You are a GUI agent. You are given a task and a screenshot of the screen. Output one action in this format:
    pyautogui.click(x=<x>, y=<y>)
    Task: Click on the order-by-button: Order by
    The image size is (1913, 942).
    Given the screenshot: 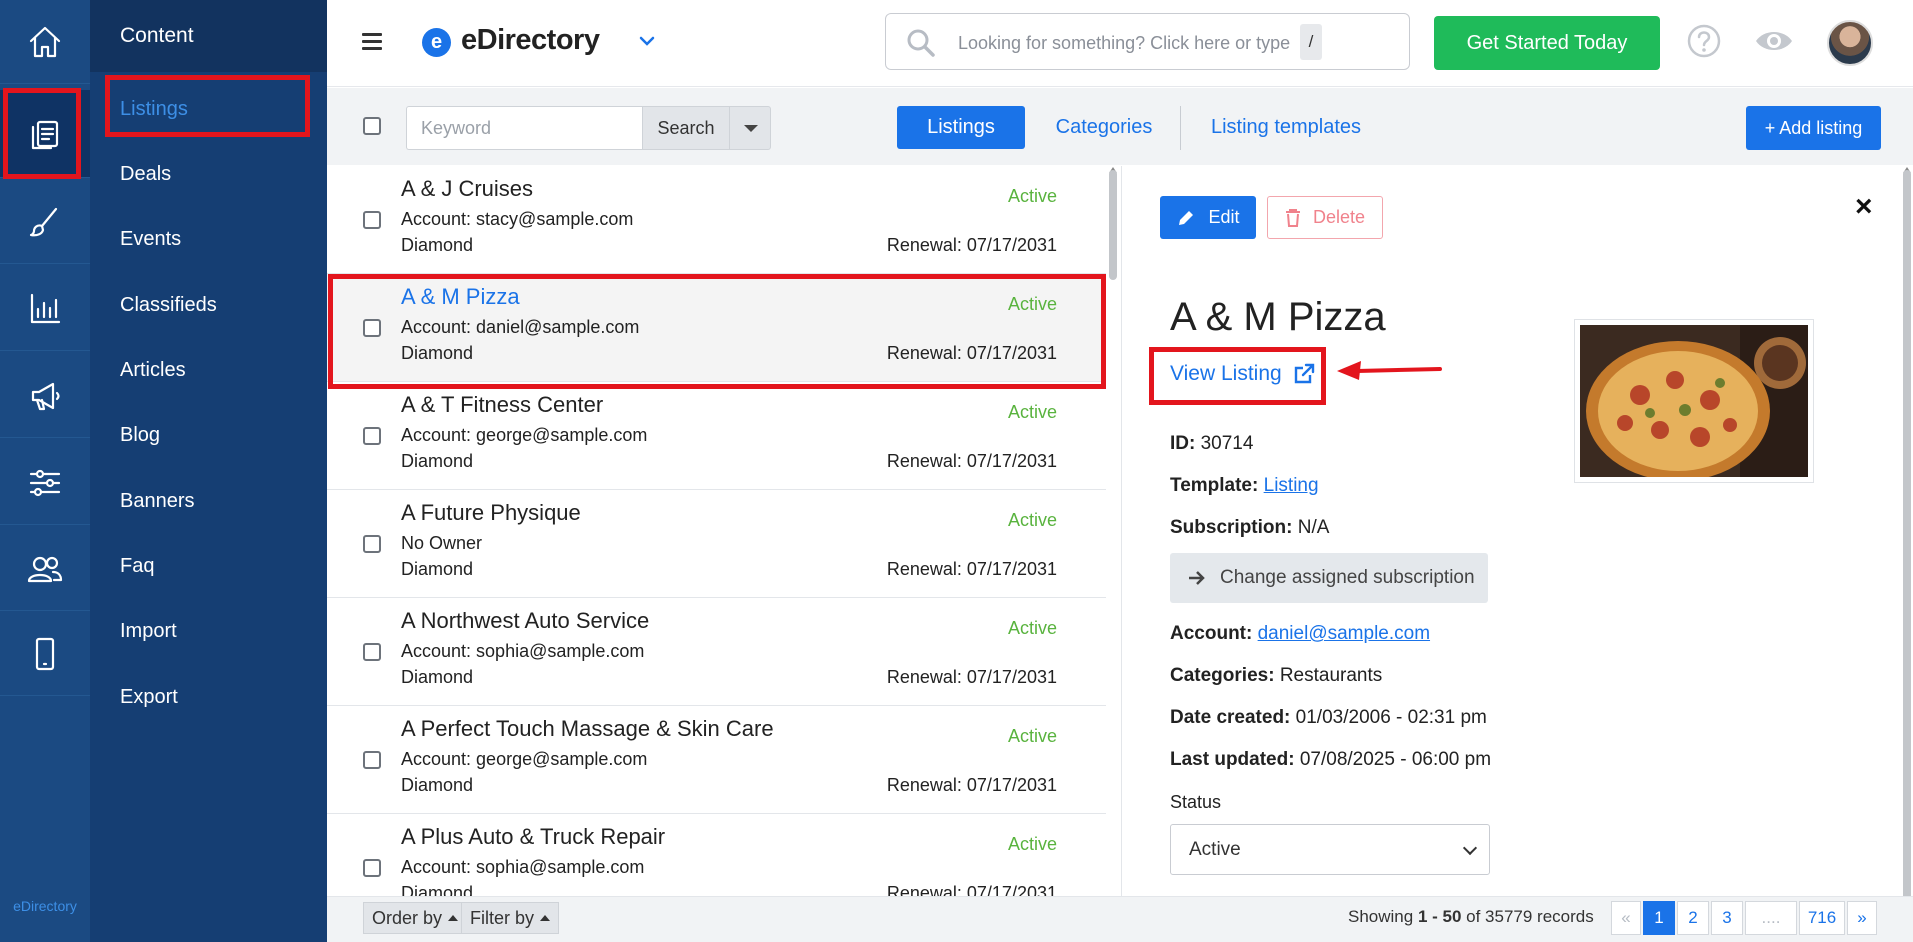 What is the action you would take?
    pyautogui.click(x=415, y=918)
    